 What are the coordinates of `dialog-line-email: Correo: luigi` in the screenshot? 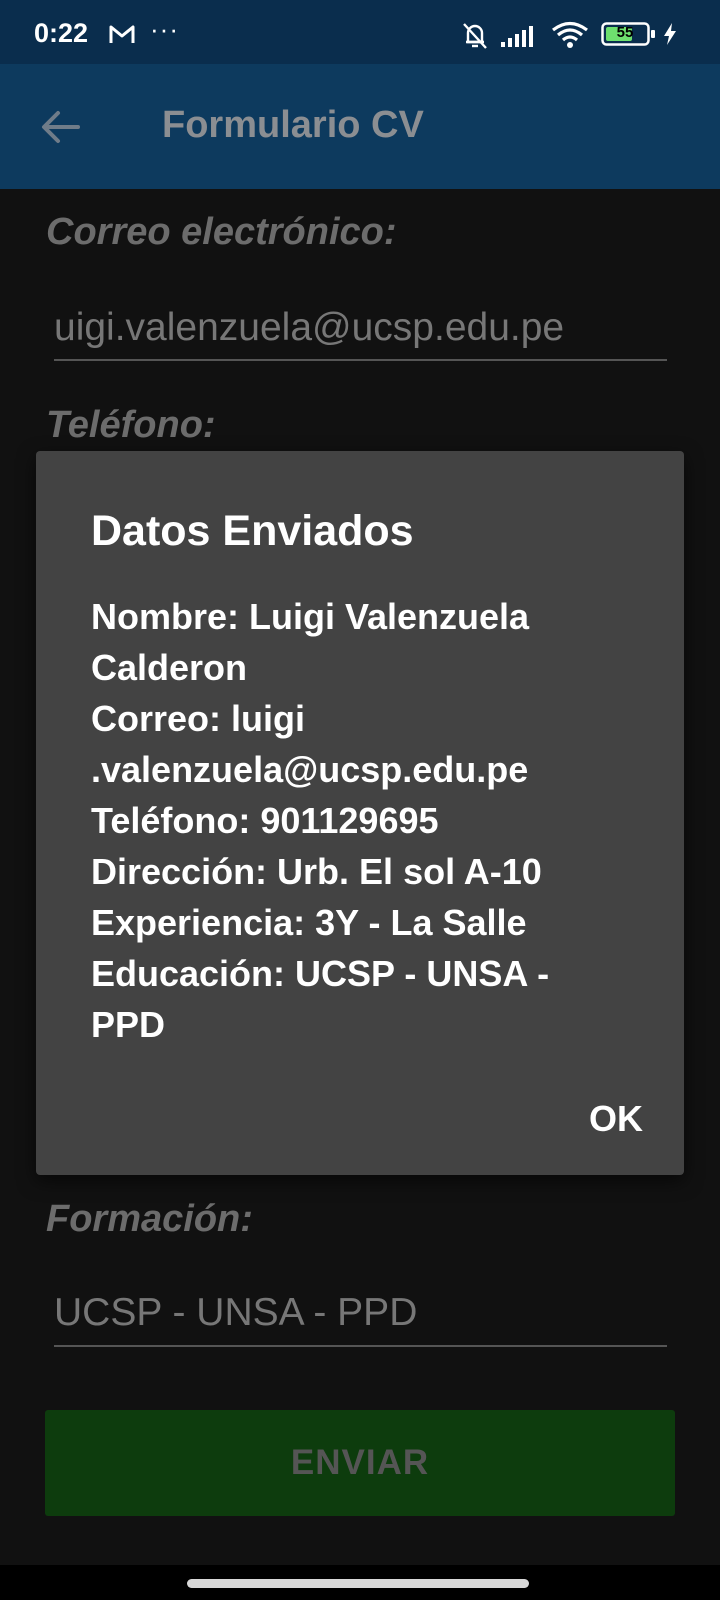 It's located at (198, 718).